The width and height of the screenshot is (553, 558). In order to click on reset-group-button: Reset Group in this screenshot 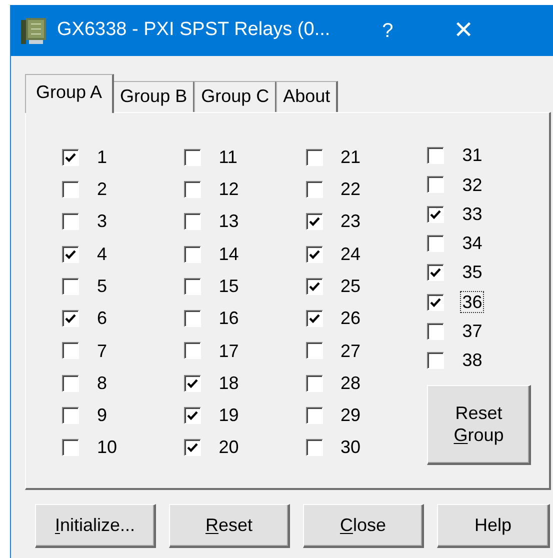, I will do `click(479, 425)`.